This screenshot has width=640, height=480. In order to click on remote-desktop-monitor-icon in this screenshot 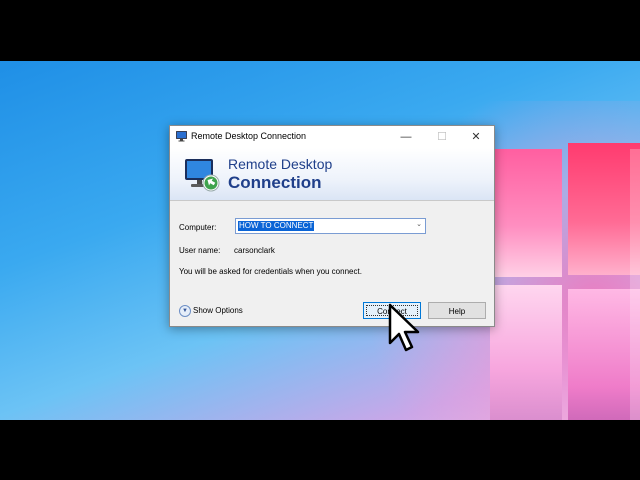, I will do `click(202, 175)`.